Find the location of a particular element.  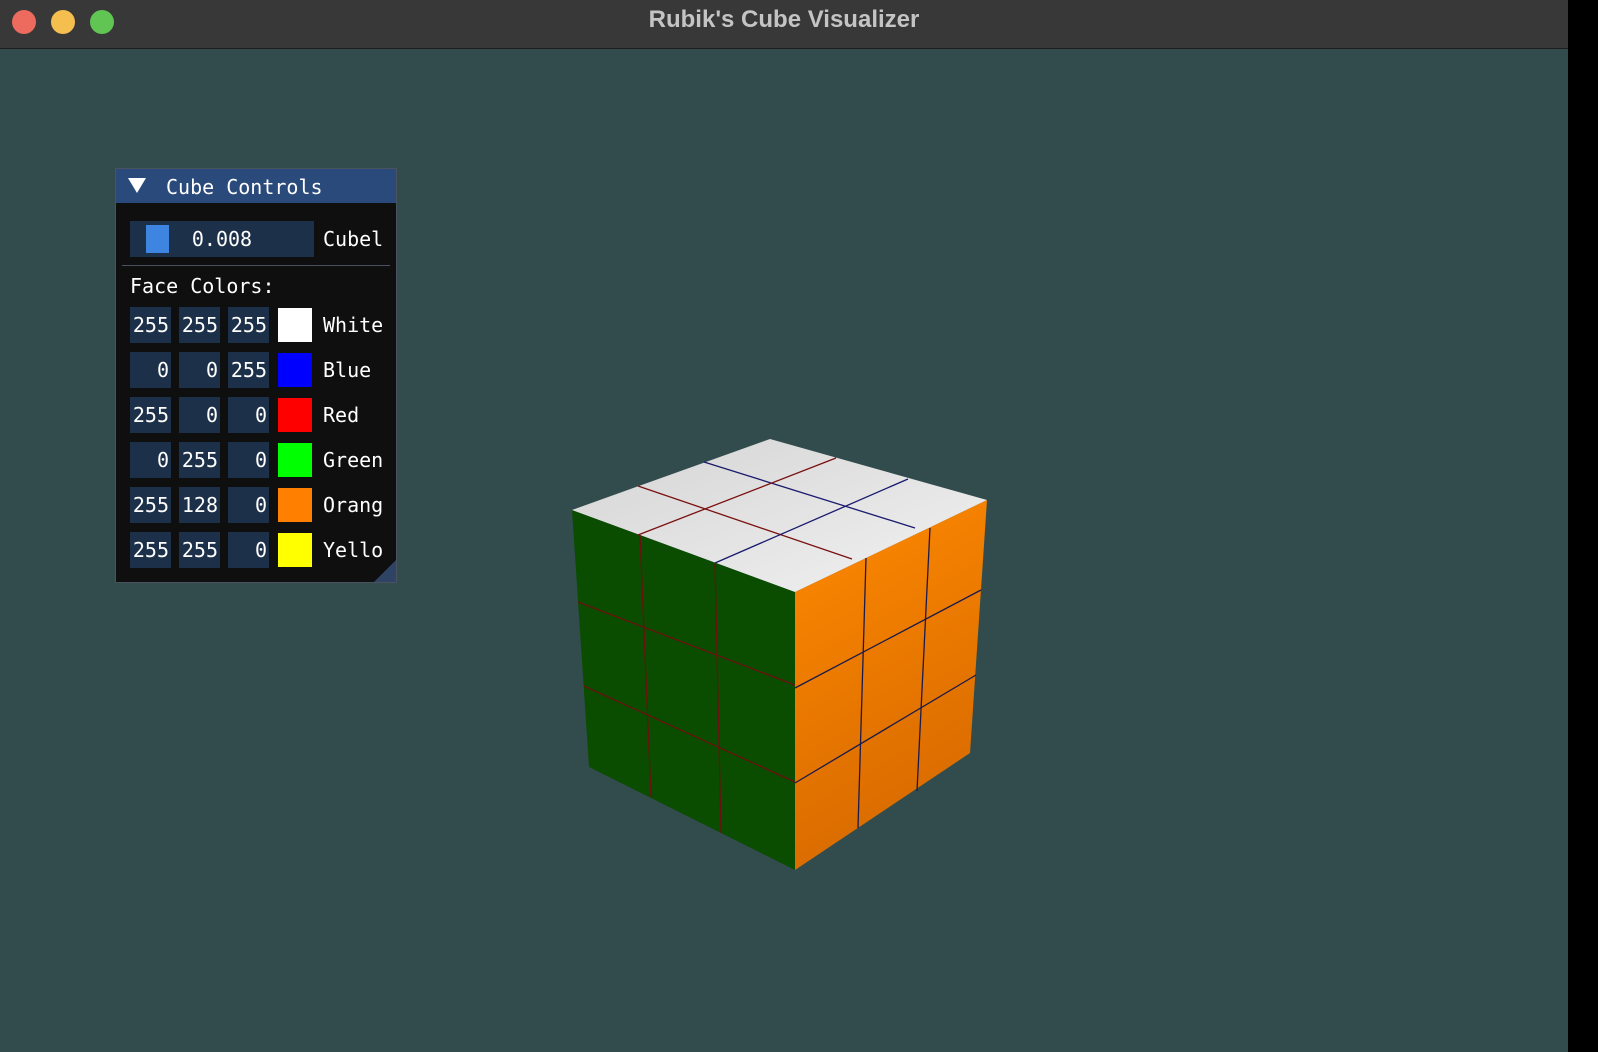

panel-header: Cube Controls is located at coordinates (256, 186).